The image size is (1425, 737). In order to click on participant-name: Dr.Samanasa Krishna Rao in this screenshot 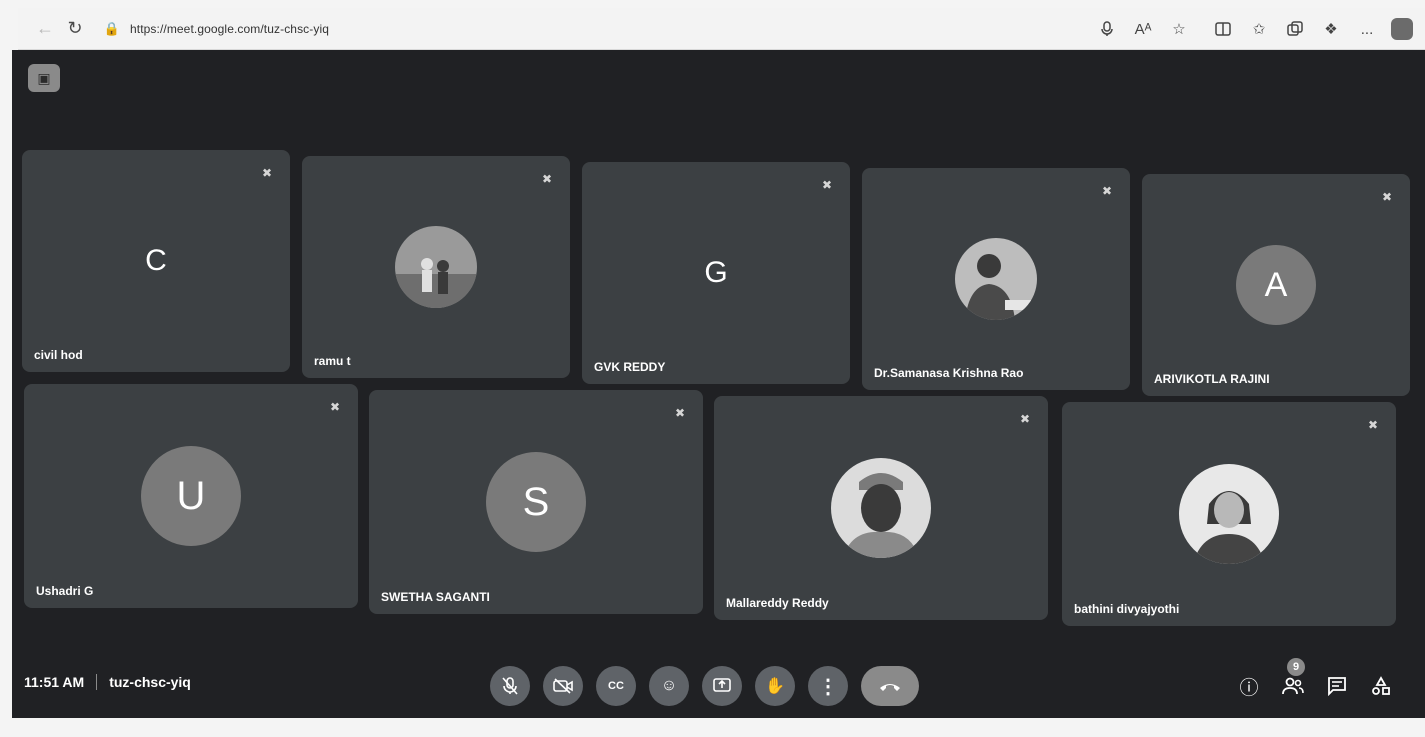, I will do `click(949, 373)`.